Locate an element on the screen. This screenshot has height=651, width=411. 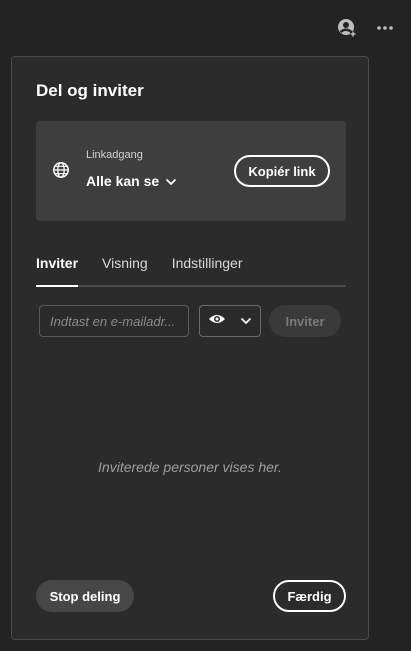
email-input is located at coordinates (114, 321).